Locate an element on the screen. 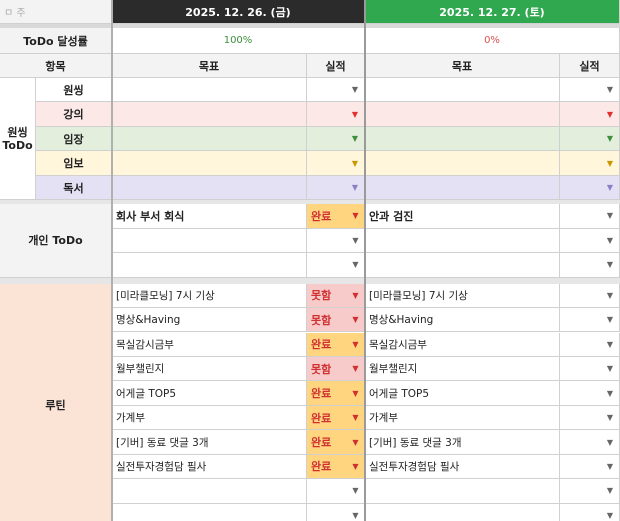 This screenshot has height=521, width=620. onesing-row-label: 원씽 is located at coordinates (74, 90).